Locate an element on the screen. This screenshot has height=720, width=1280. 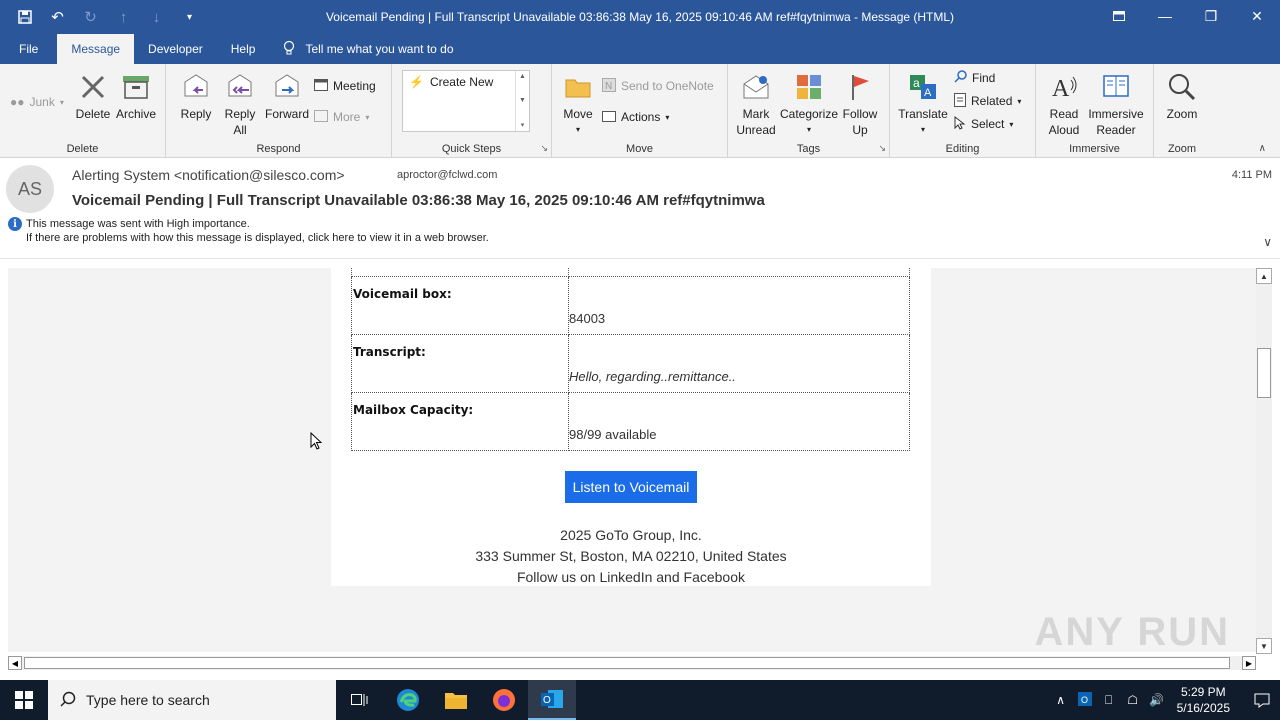
quick-steps-launcher-icon: ↘ is located at coordinates (544, 148).